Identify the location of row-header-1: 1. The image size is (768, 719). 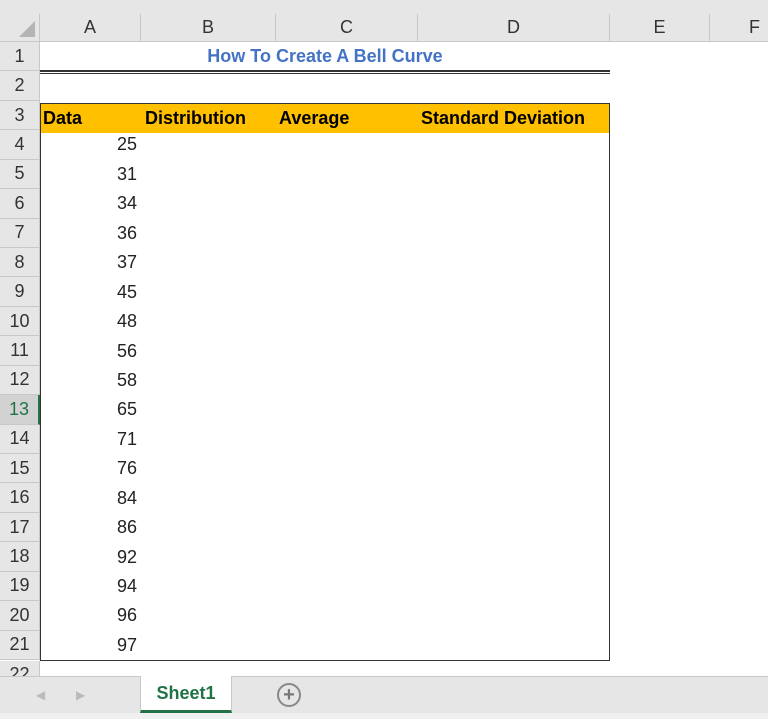
(20, 57).